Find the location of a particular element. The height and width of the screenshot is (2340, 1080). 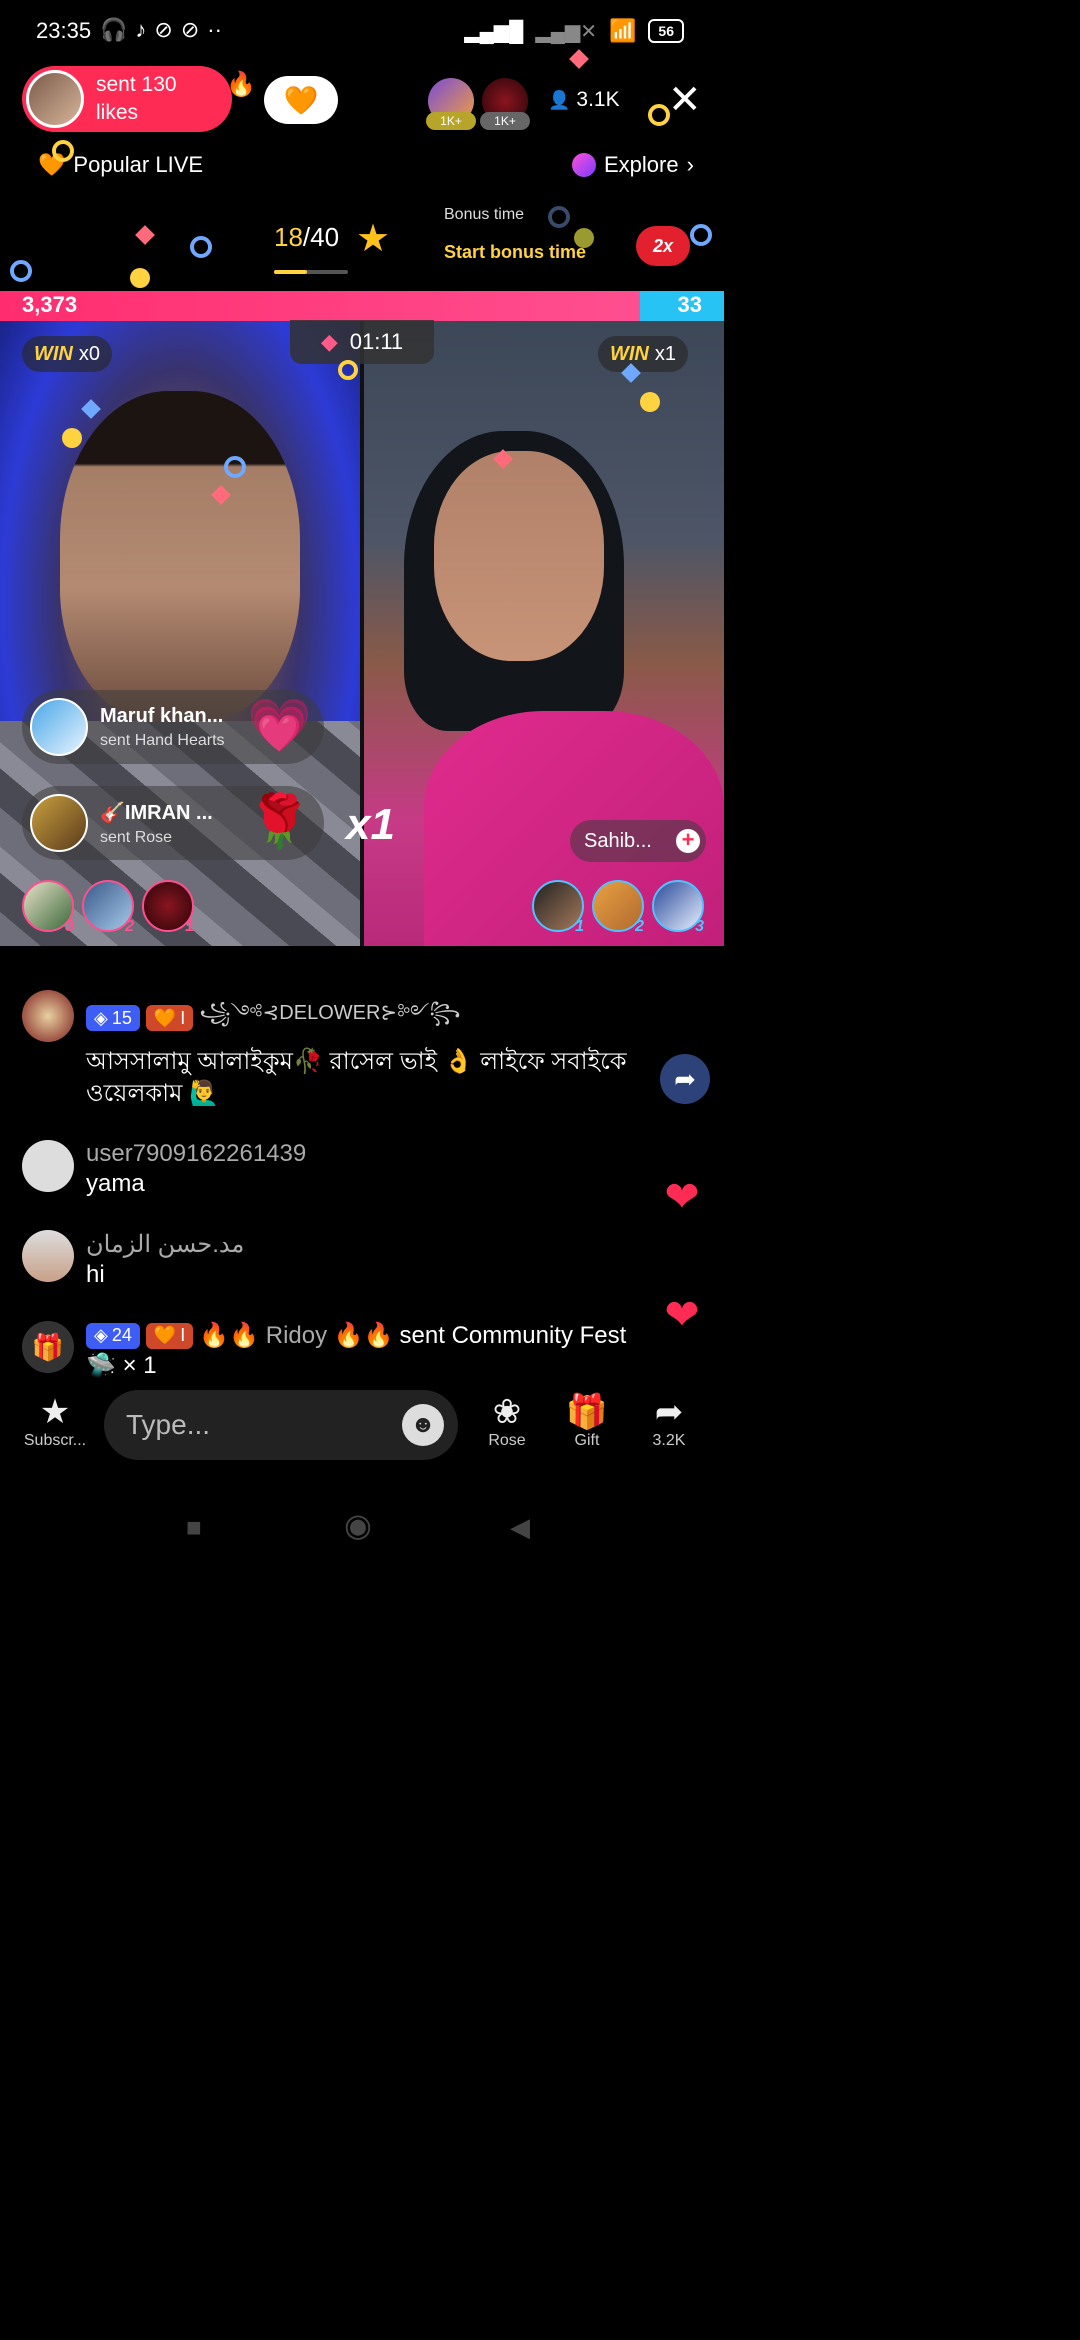

gift-notification: Maruf khan... sent Hand Hearts 💗 is located at coordinates (173, 727).